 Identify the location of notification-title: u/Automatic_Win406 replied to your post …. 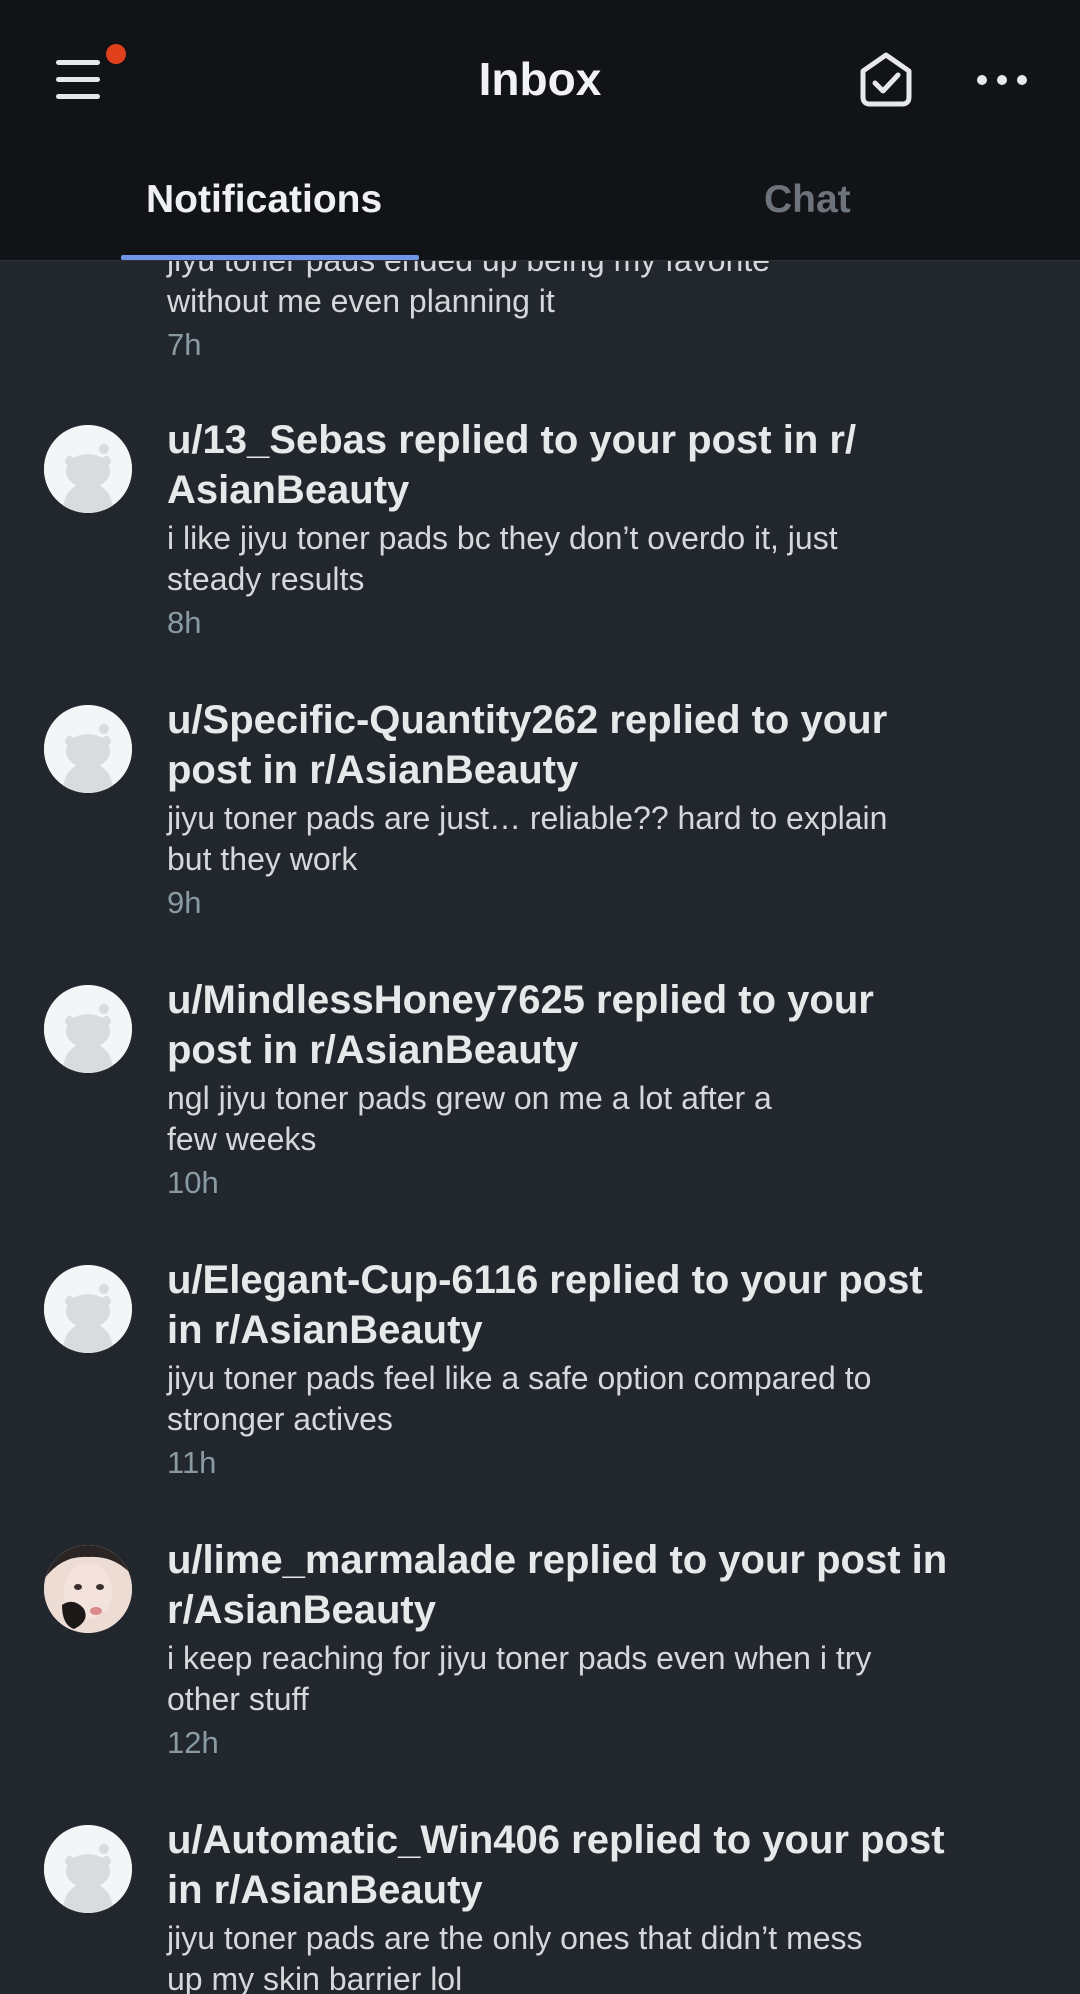
(587, 1865).